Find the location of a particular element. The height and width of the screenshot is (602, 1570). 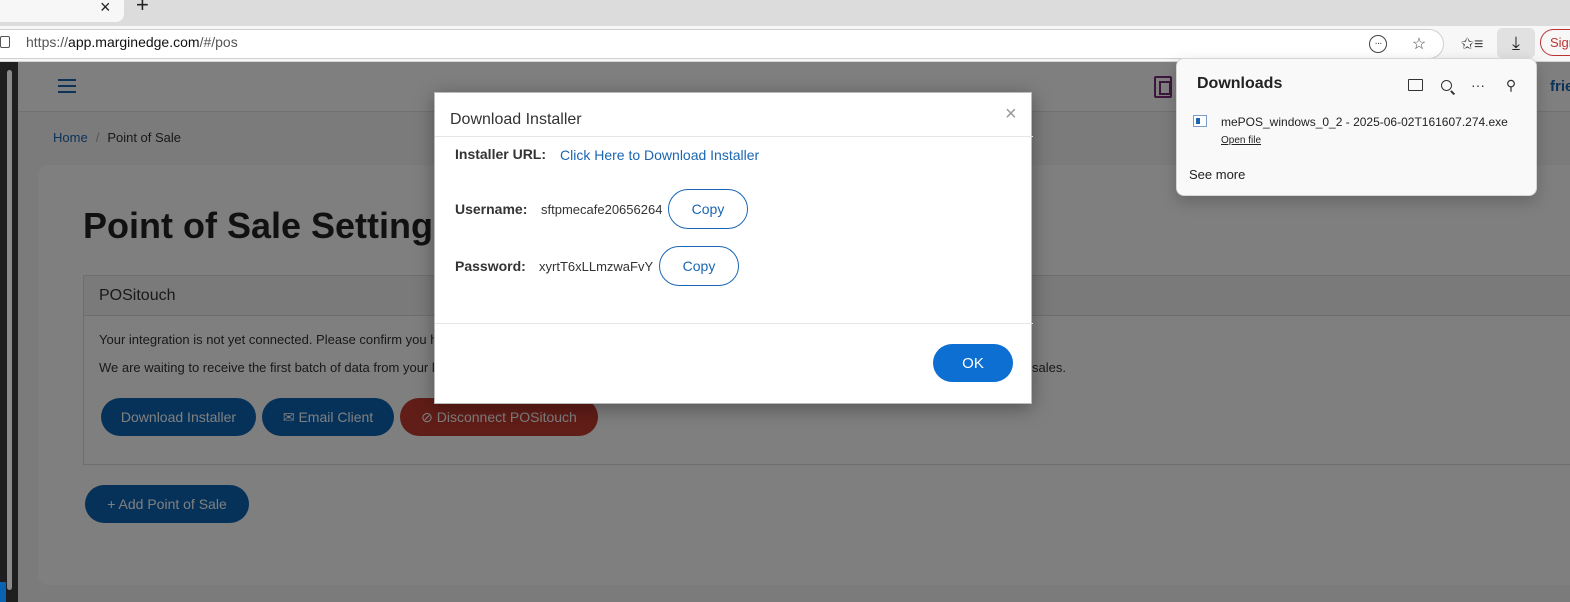

downloads-title: Downloads is located at coordinates (1240, 83).